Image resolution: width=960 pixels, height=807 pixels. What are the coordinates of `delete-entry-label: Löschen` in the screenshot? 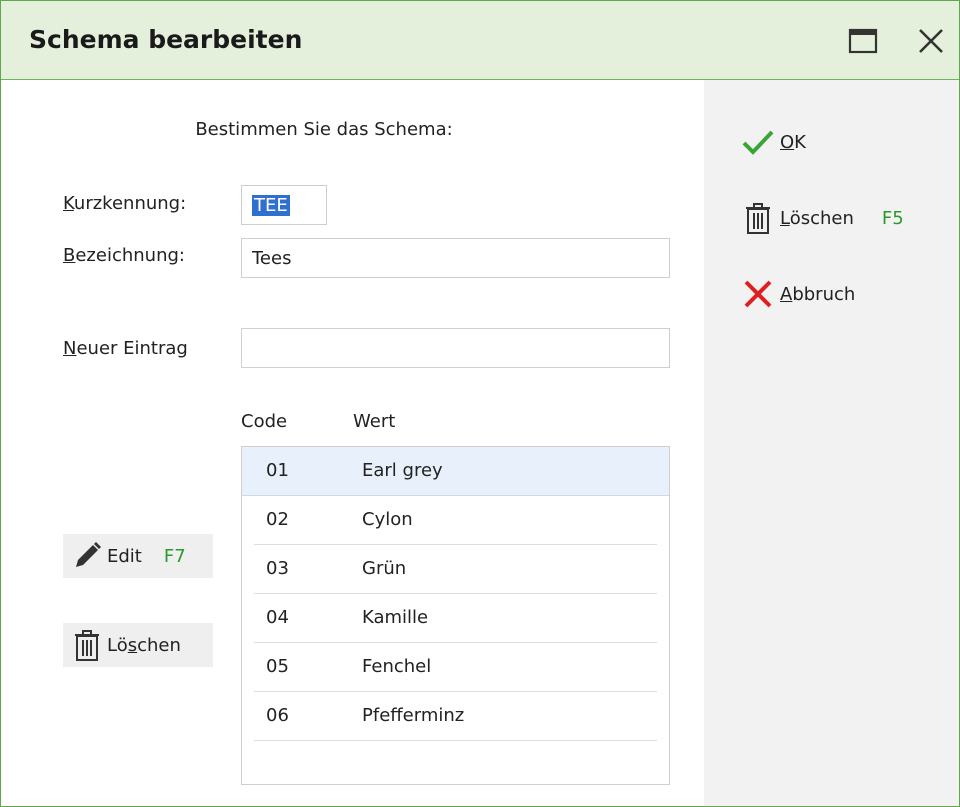 It's located at (144, 645).